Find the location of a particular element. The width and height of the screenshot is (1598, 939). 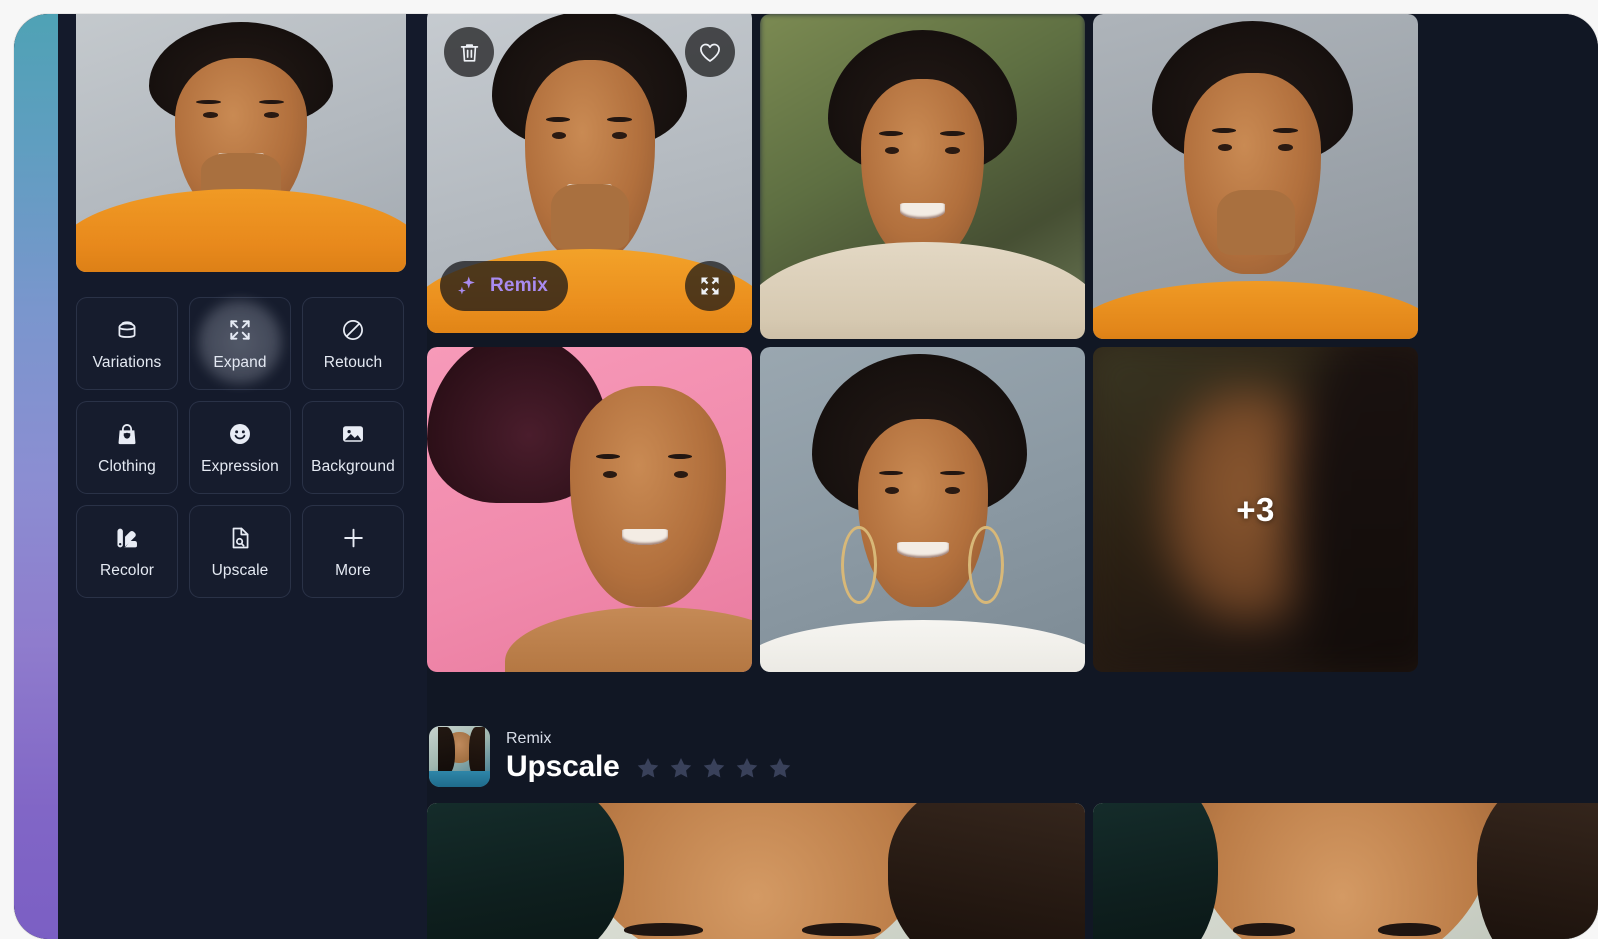

bottom-image-row is located at coordinates (1012, 871).